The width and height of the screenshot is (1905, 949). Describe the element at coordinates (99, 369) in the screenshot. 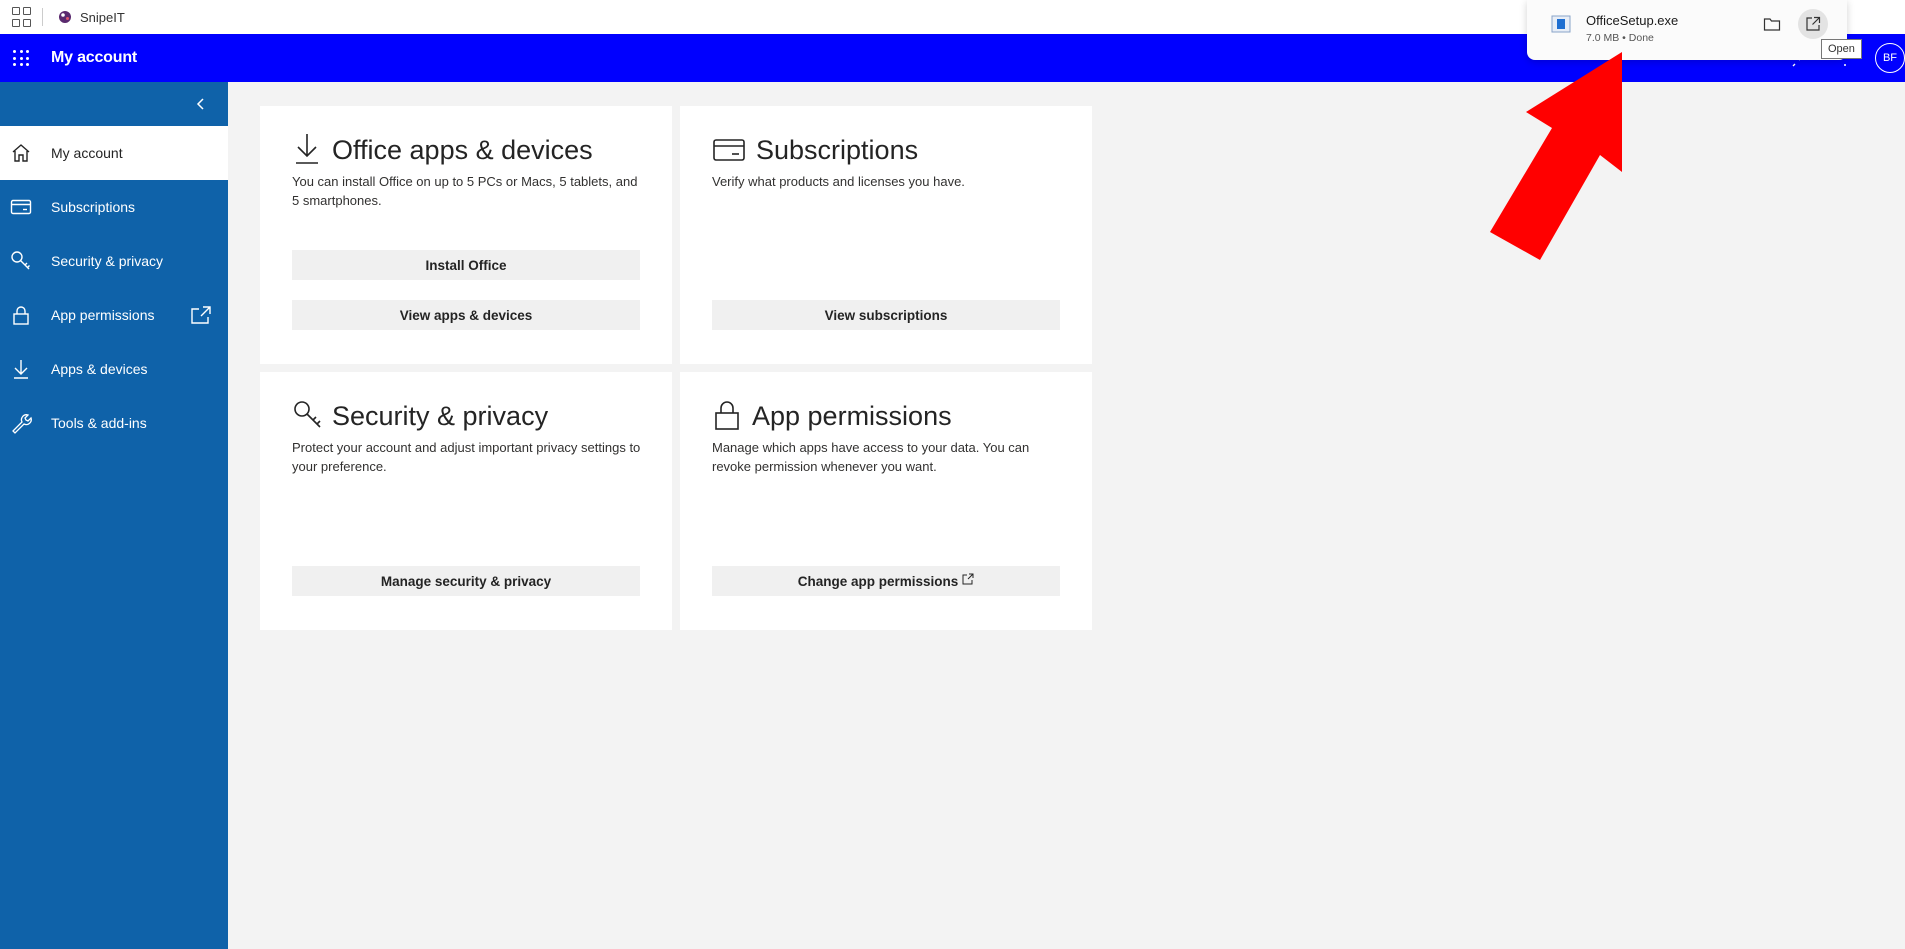

I see `sidebar-item-label: Apps & devices` at that location.